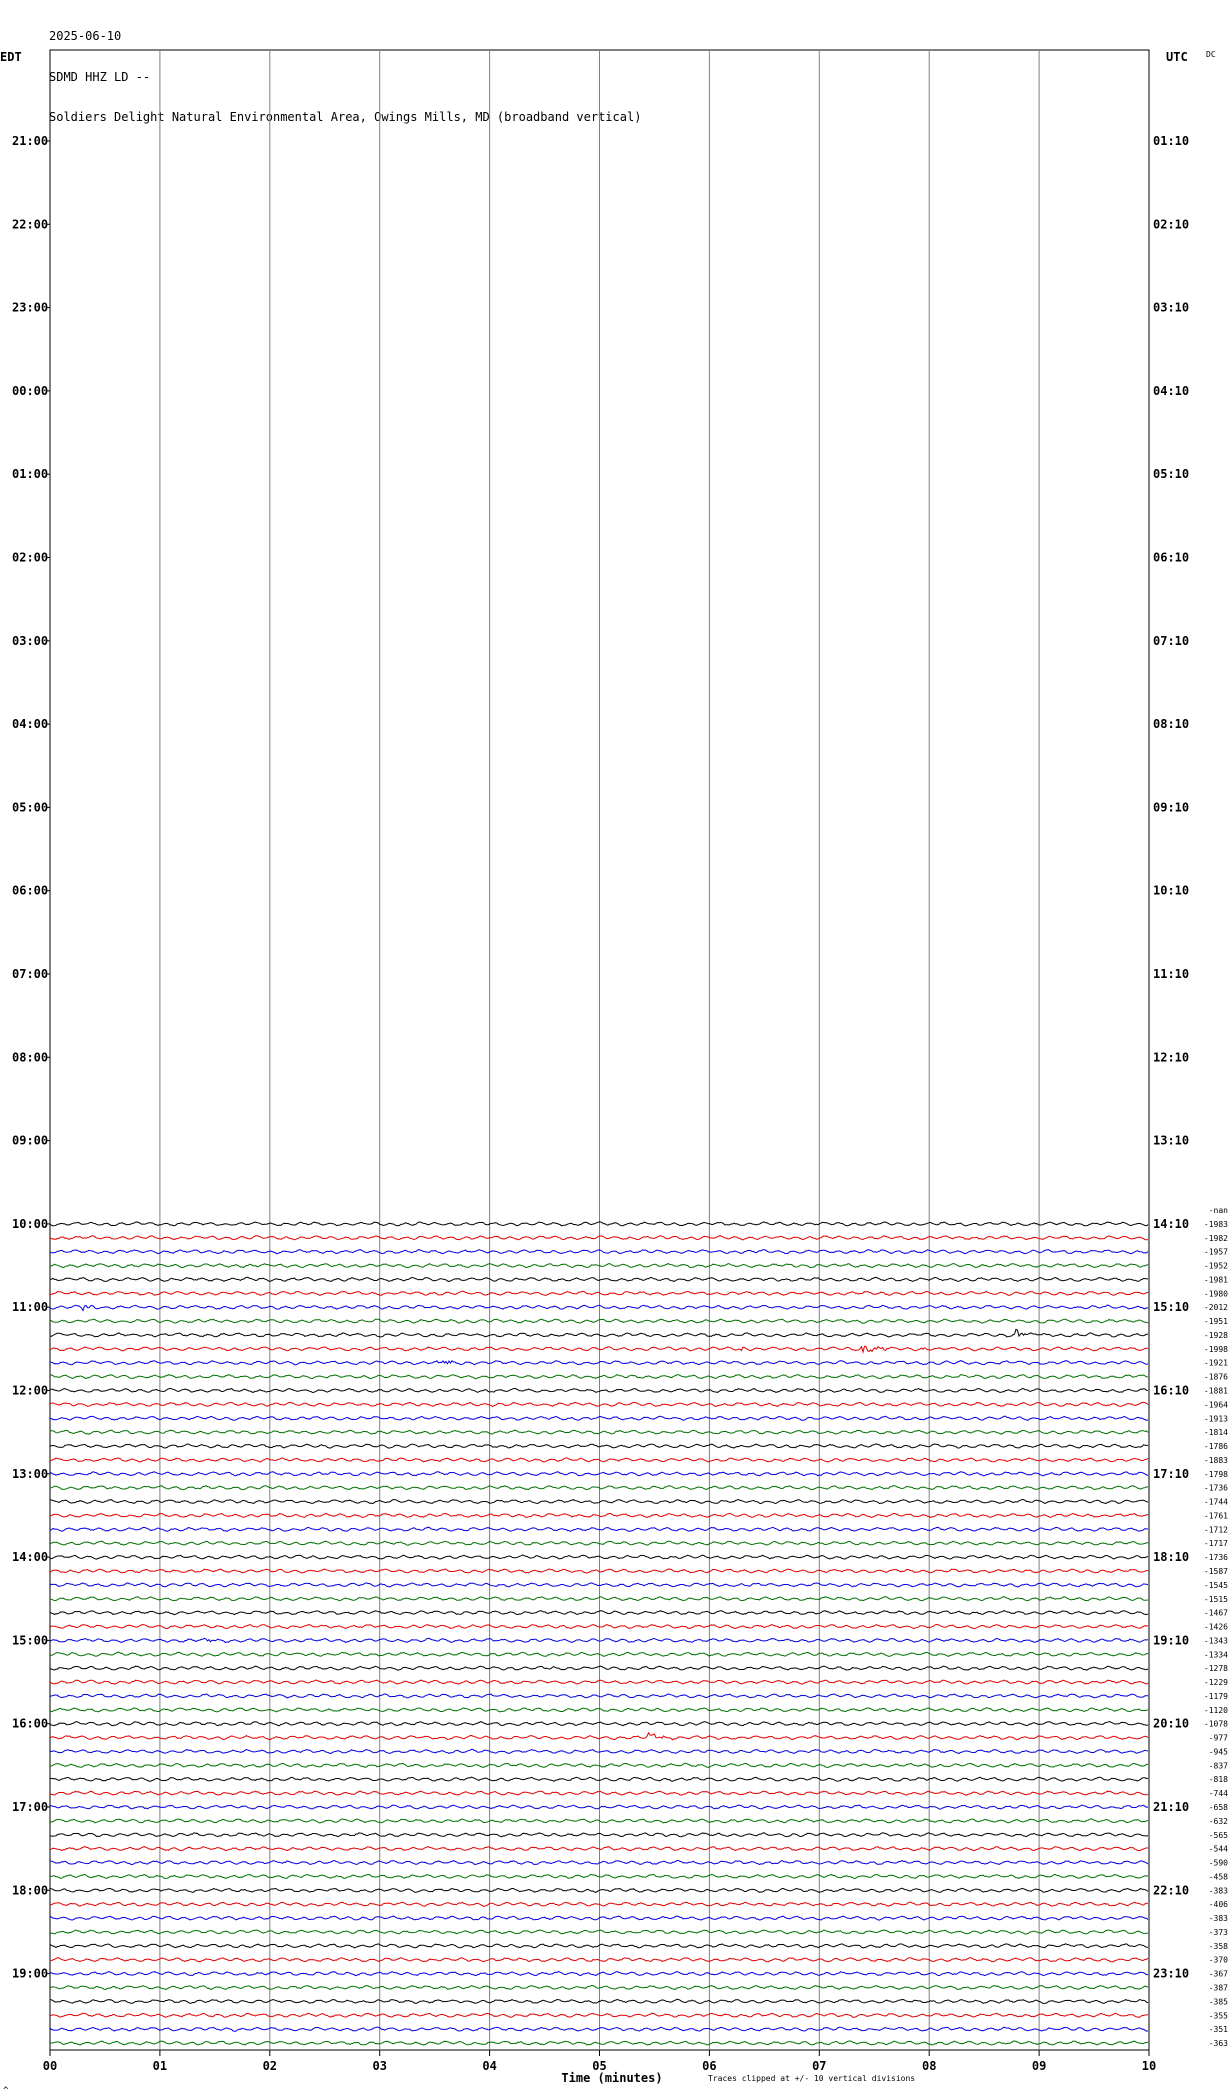 The image size is (1230, 2094). I want to click on left-hour-label: 16:00, so click(30, 1724).